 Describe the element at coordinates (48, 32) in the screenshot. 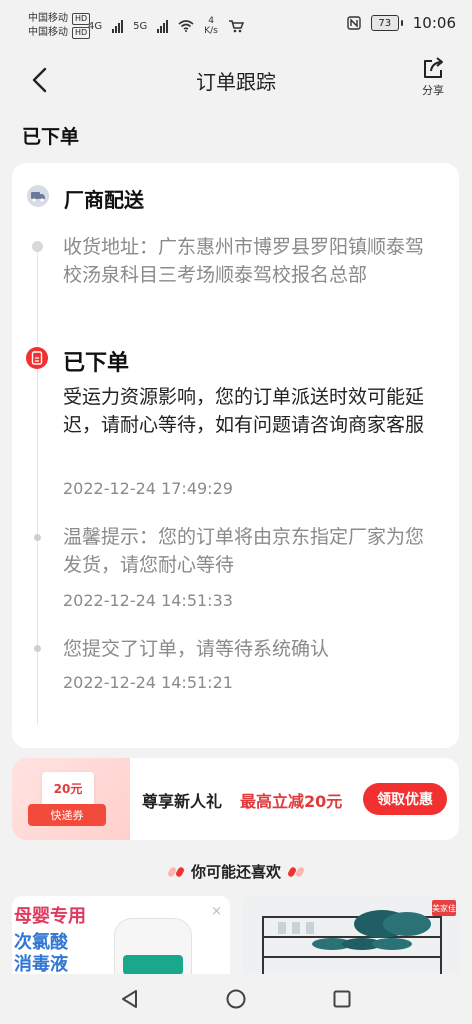

I see `carrier-2-label: 中国移动` at that location.